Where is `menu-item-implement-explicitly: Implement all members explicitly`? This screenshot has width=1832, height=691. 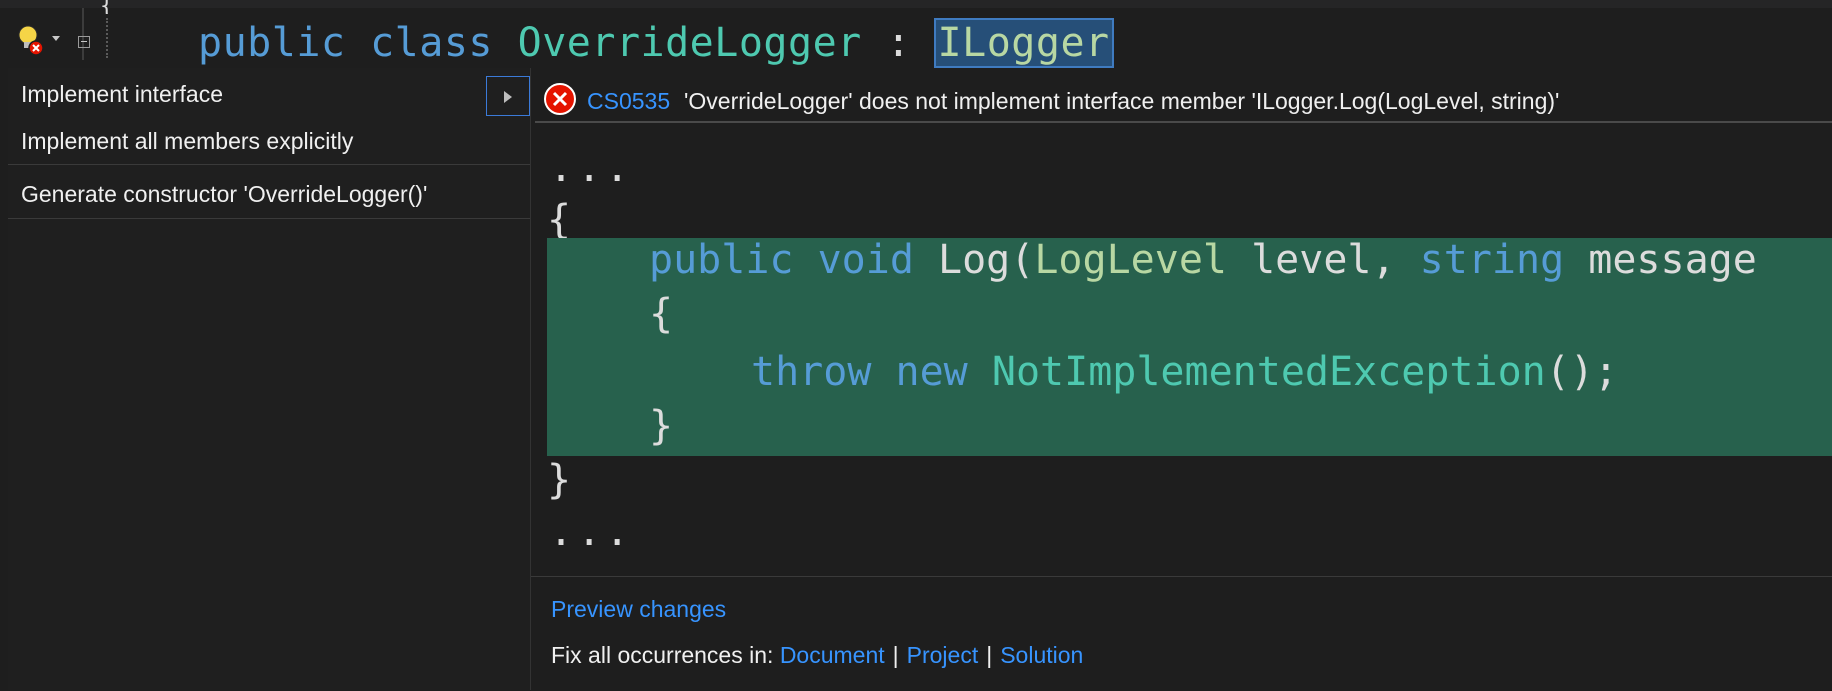
menu-item-implement-explicitly: Implement all members explicitly is located at coordinates (269, 141).